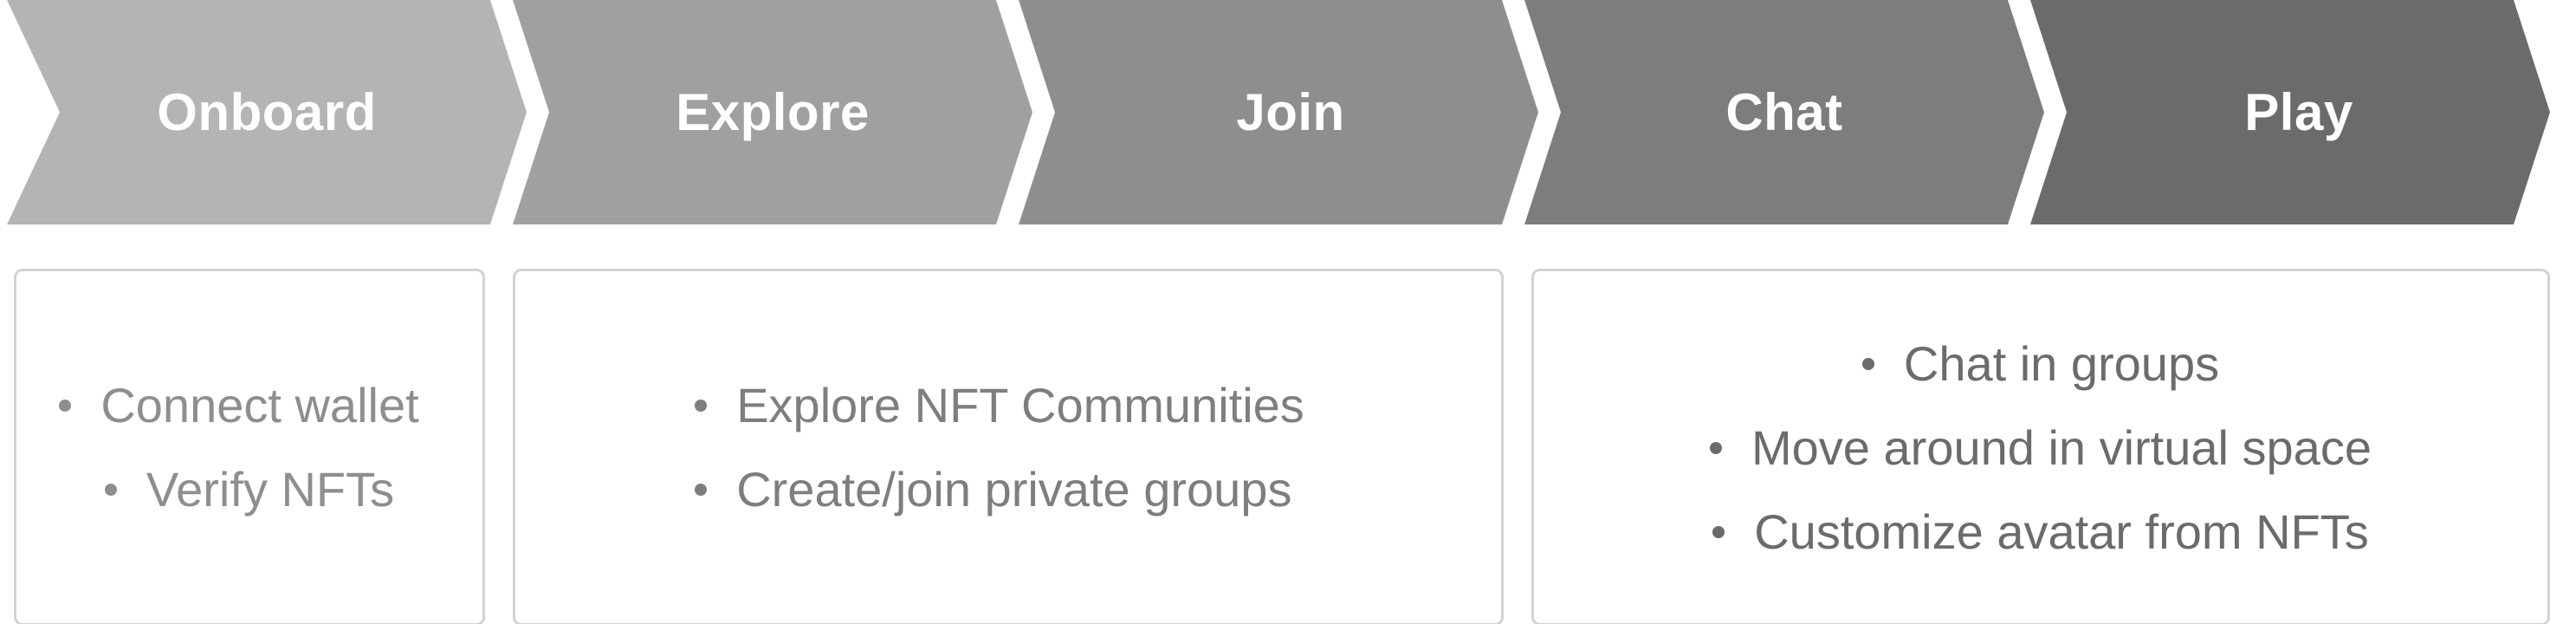 This screenshot has width=2576, height=624. What do you see at coordinates (2061, 531) in the screenshot?
I see `list-item-text: Customize avatar from NFTs` at bounding box center [2061, 531].